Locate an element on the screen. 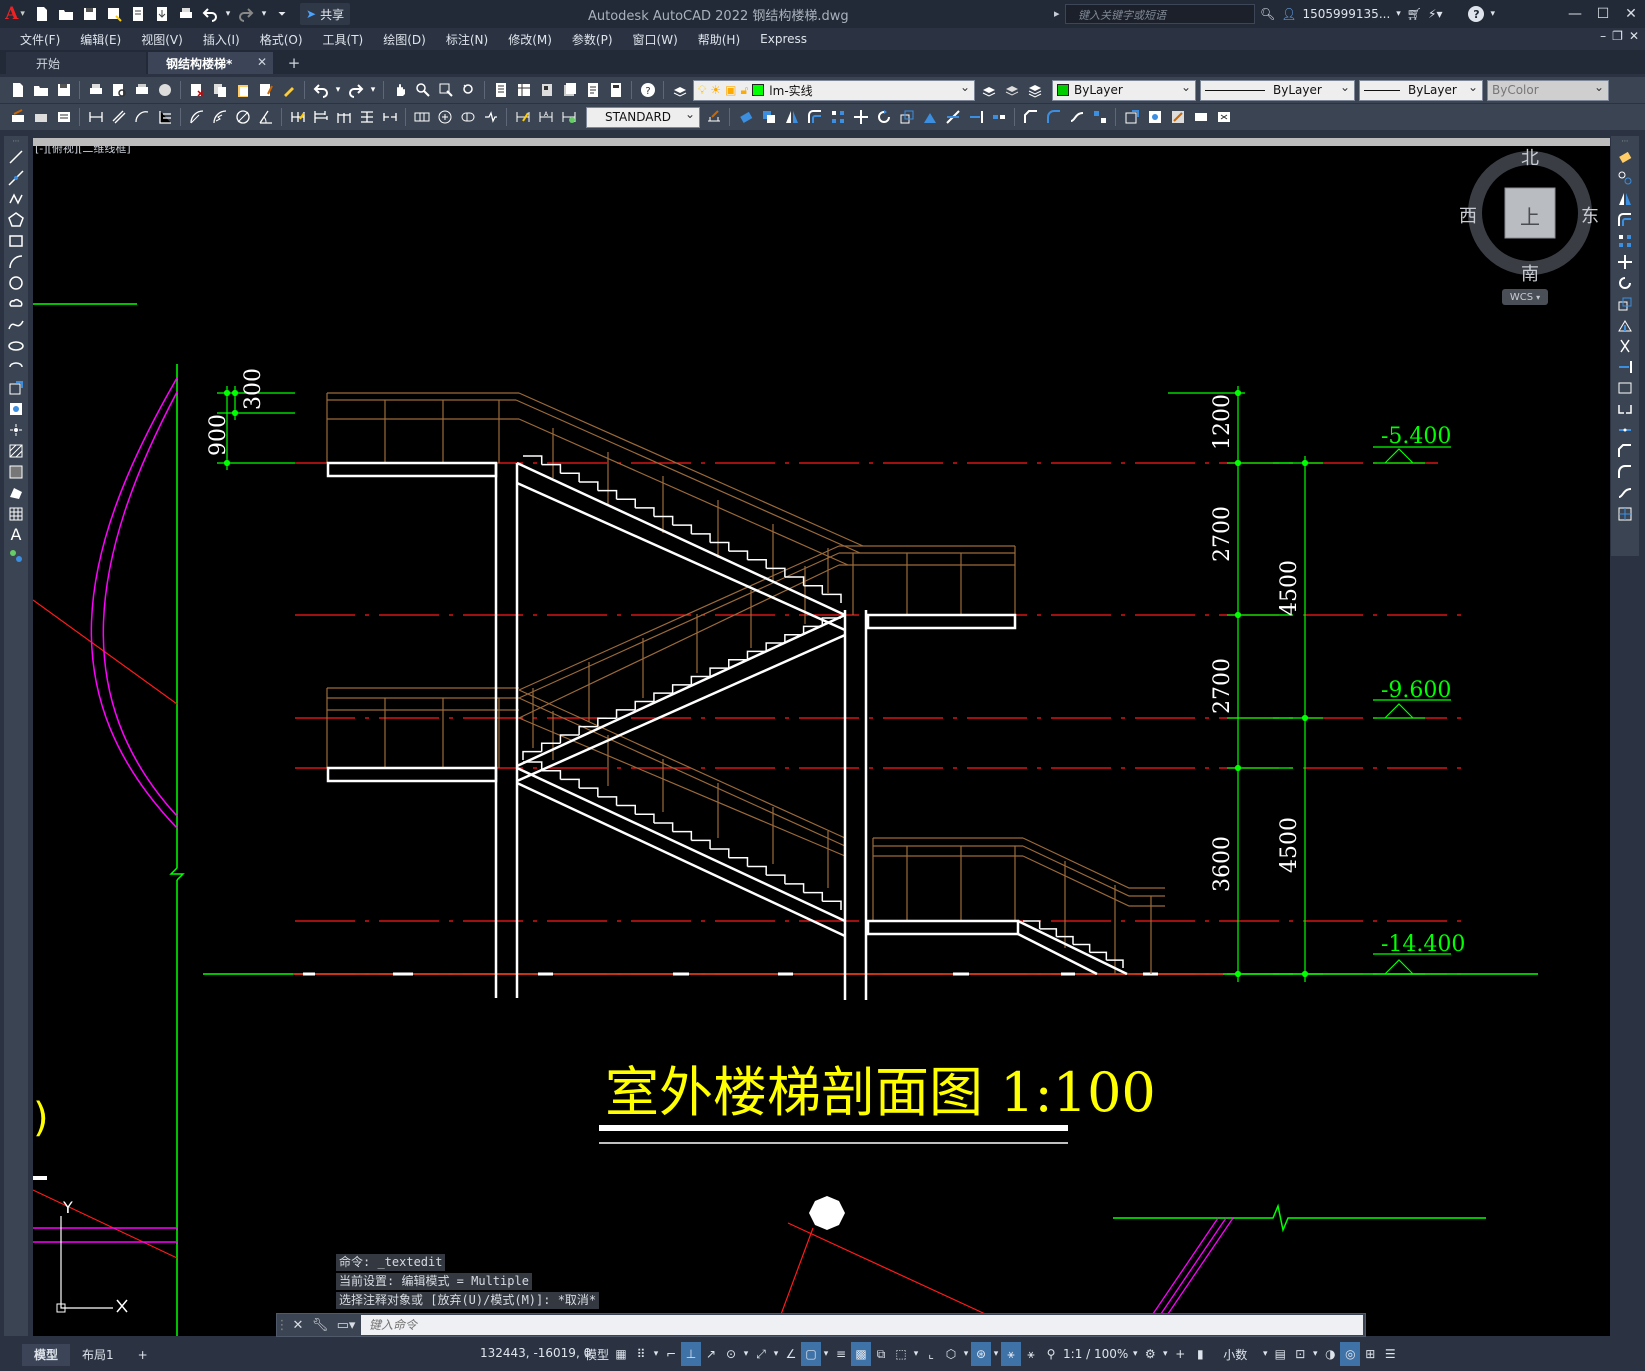  dim-edit-icon is located at coordinates (40, 117).